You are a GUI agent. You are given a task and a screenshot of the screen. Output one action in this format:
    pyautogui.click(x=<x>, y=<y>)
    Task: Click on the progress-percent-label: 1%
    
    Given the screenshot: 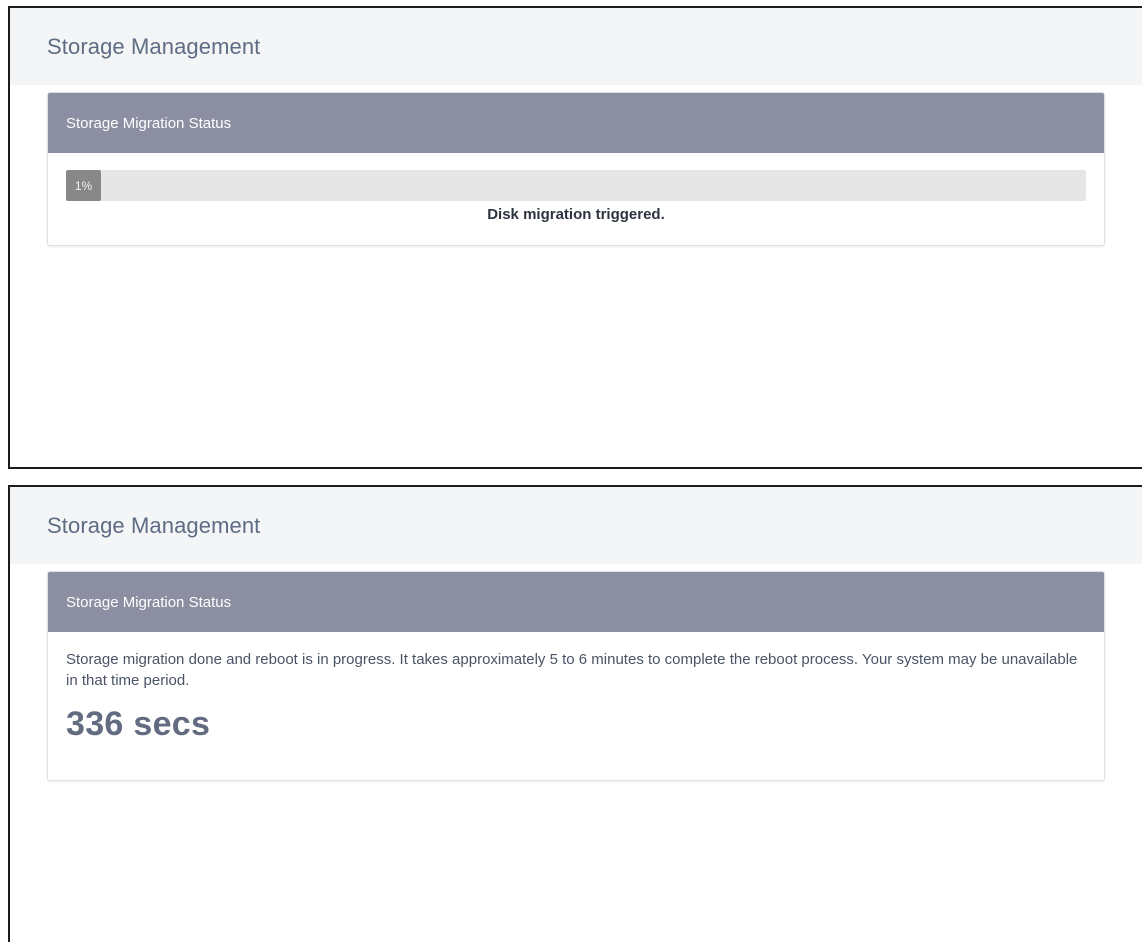 What is the action you would take?
    pyautogui.click(x=83, y=185)
    